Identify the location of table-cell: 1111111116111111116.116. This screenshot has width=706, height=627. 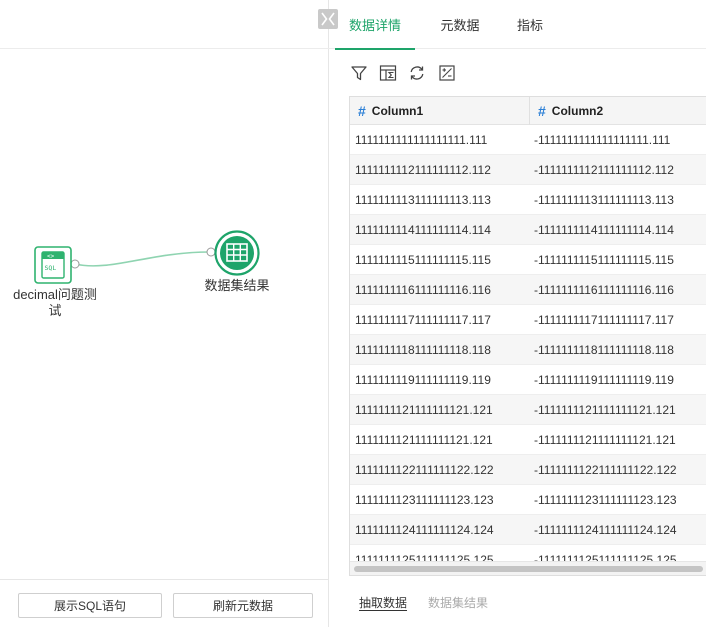
(423, 290).